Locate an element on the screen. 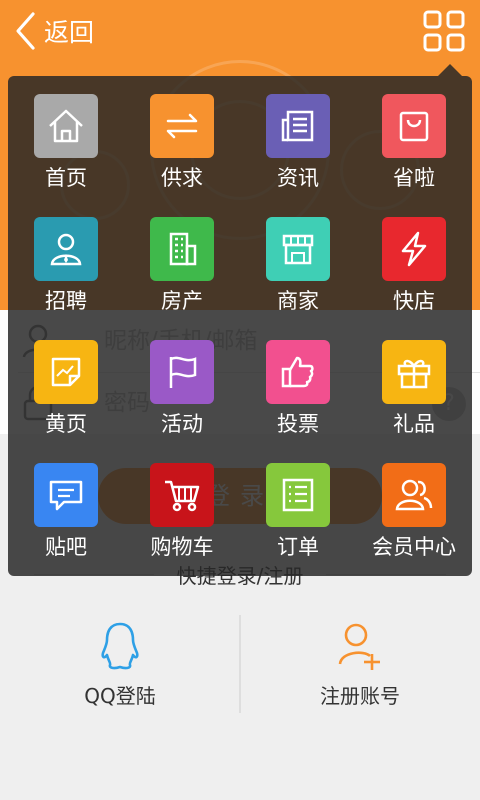 This screenshot has width=480, height=800. menu-item-label: 首页 is located at coordinates (66, 178).